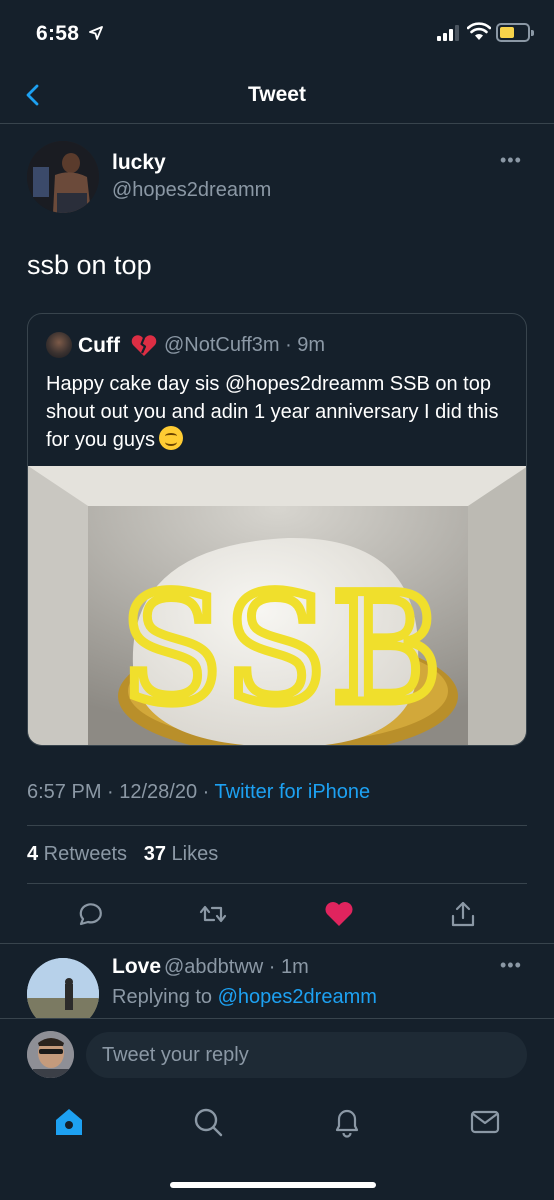 The image size is (554, 1200). I want to click on replying-to-handle: @hopes2dreamm, so click(297, 997).